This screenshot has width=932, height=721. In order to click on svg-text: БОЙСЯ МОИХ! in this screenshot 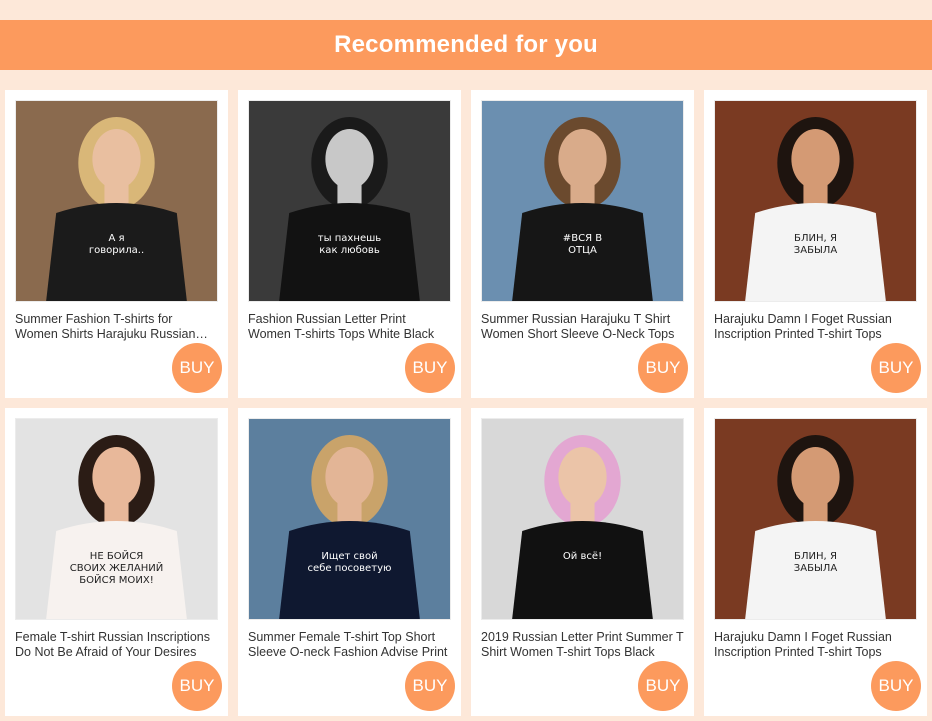, I will do `click(116, 579)`.